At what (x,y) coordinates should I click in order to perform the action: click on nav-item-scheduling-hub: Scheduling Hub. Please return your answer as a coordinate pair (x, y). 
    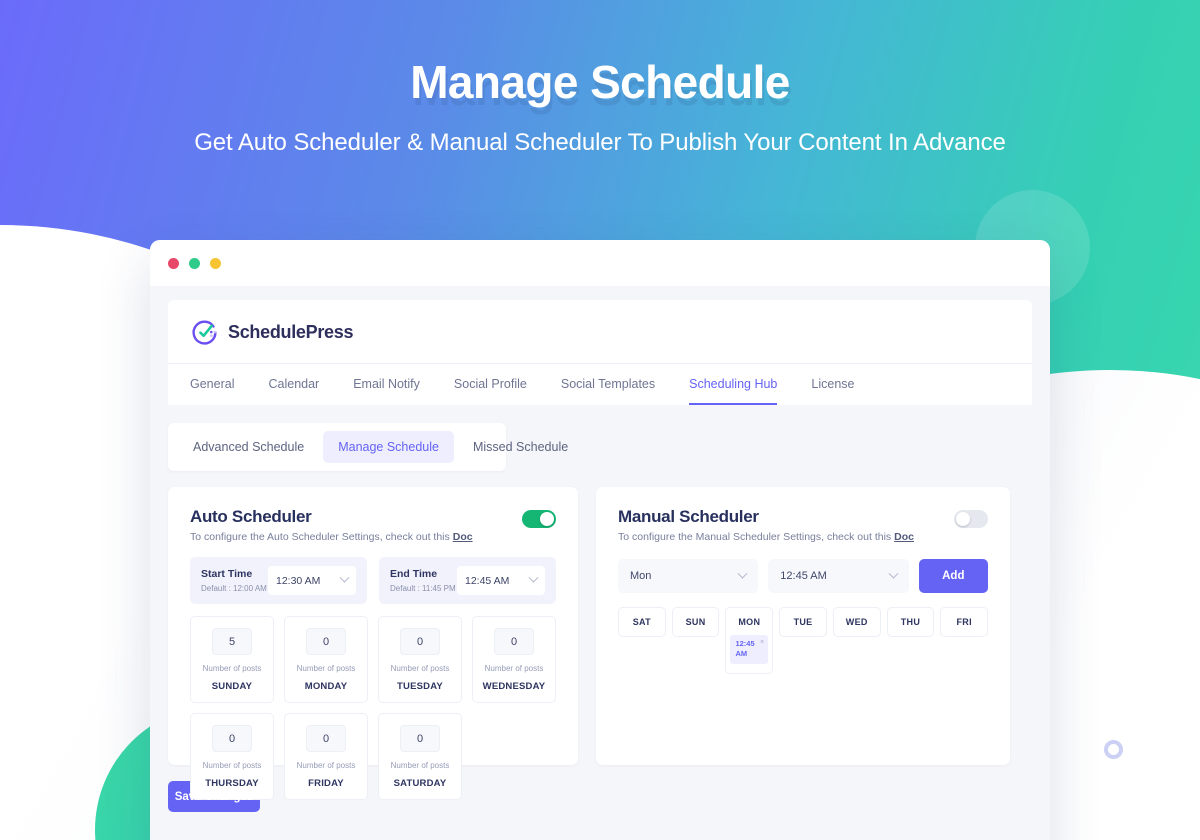
    Looking at the image, I should click on (733, 384).